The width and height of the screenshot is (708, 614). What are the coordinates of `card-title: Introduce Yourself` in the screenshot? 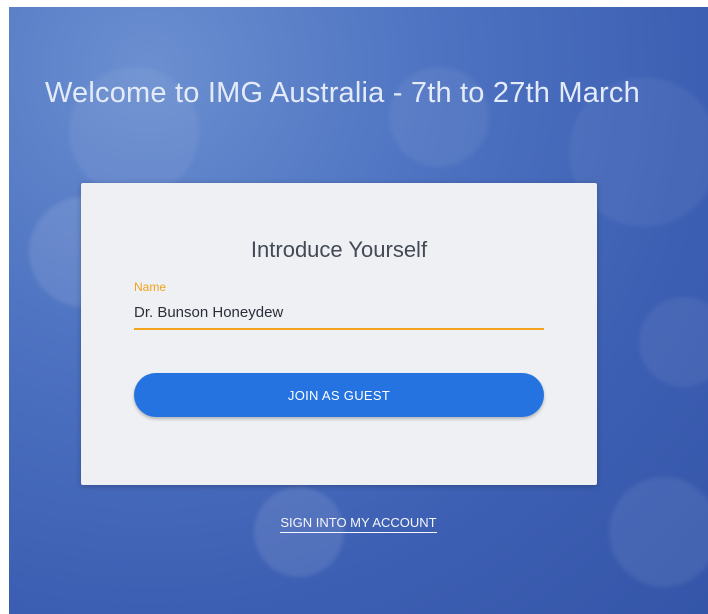 It's located at (339, 249).